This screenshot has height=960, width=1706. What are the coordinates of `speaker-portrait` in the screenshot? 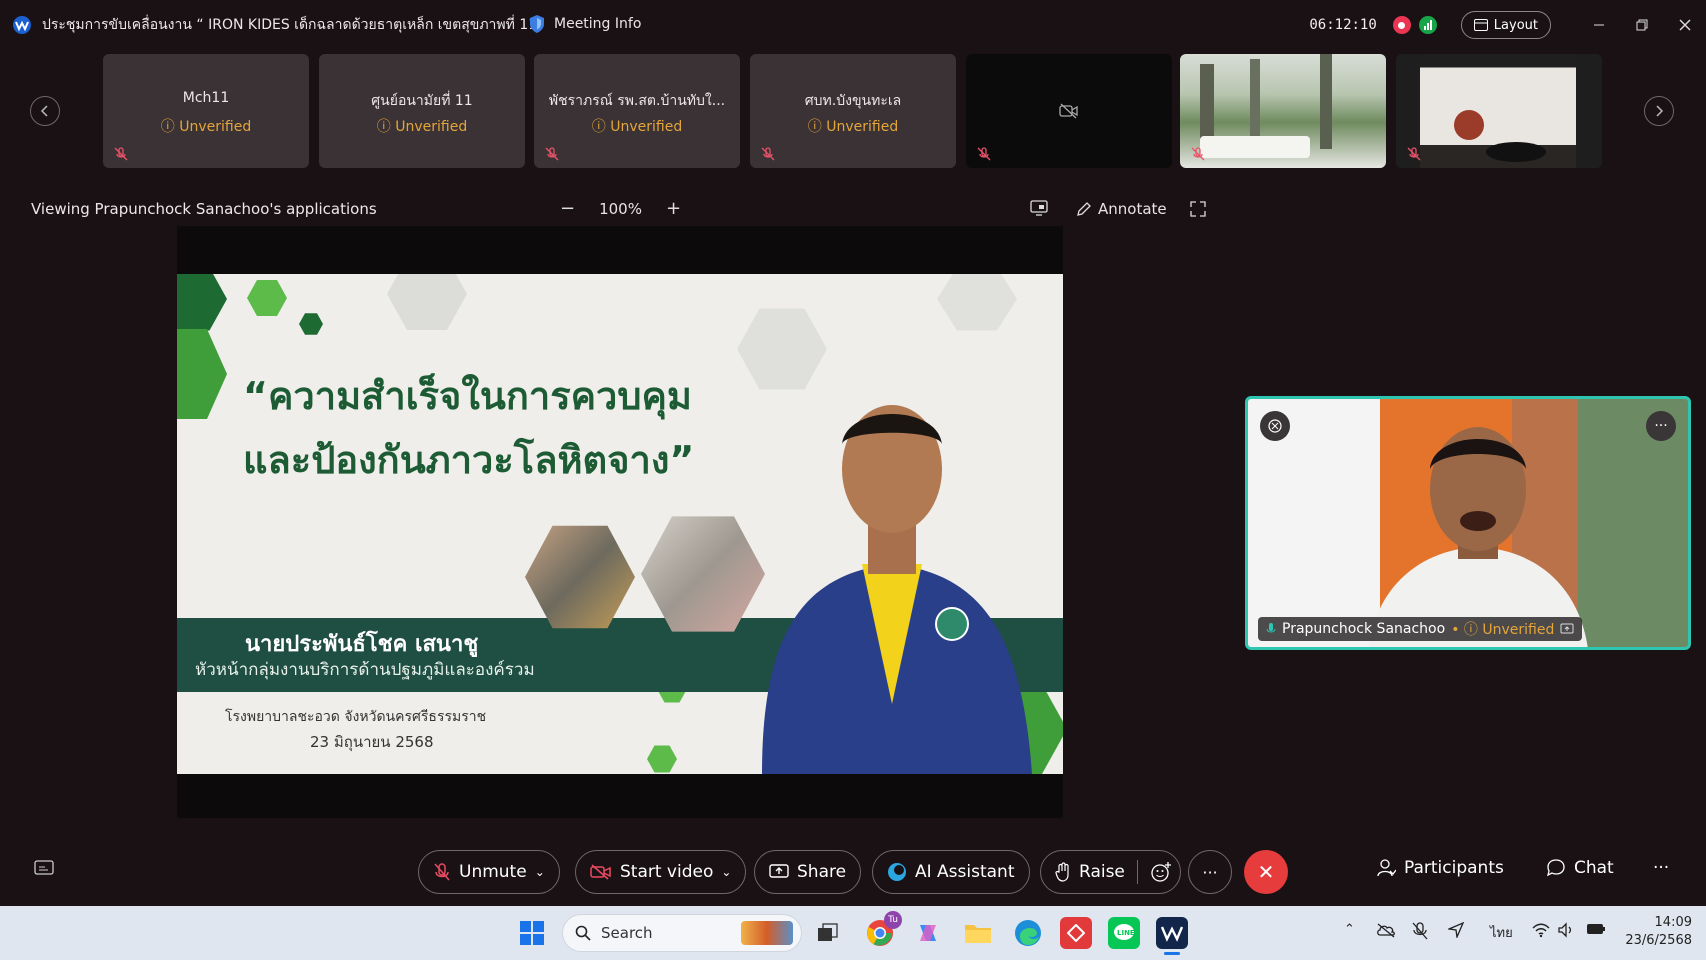 It's located at (897, 589).